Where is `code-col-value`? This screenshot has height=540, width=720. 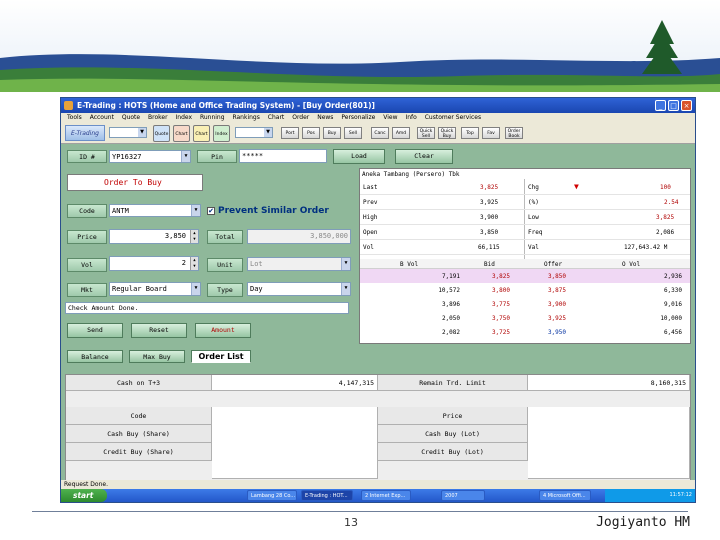
code-col-value is located at coordinates (295, 443).